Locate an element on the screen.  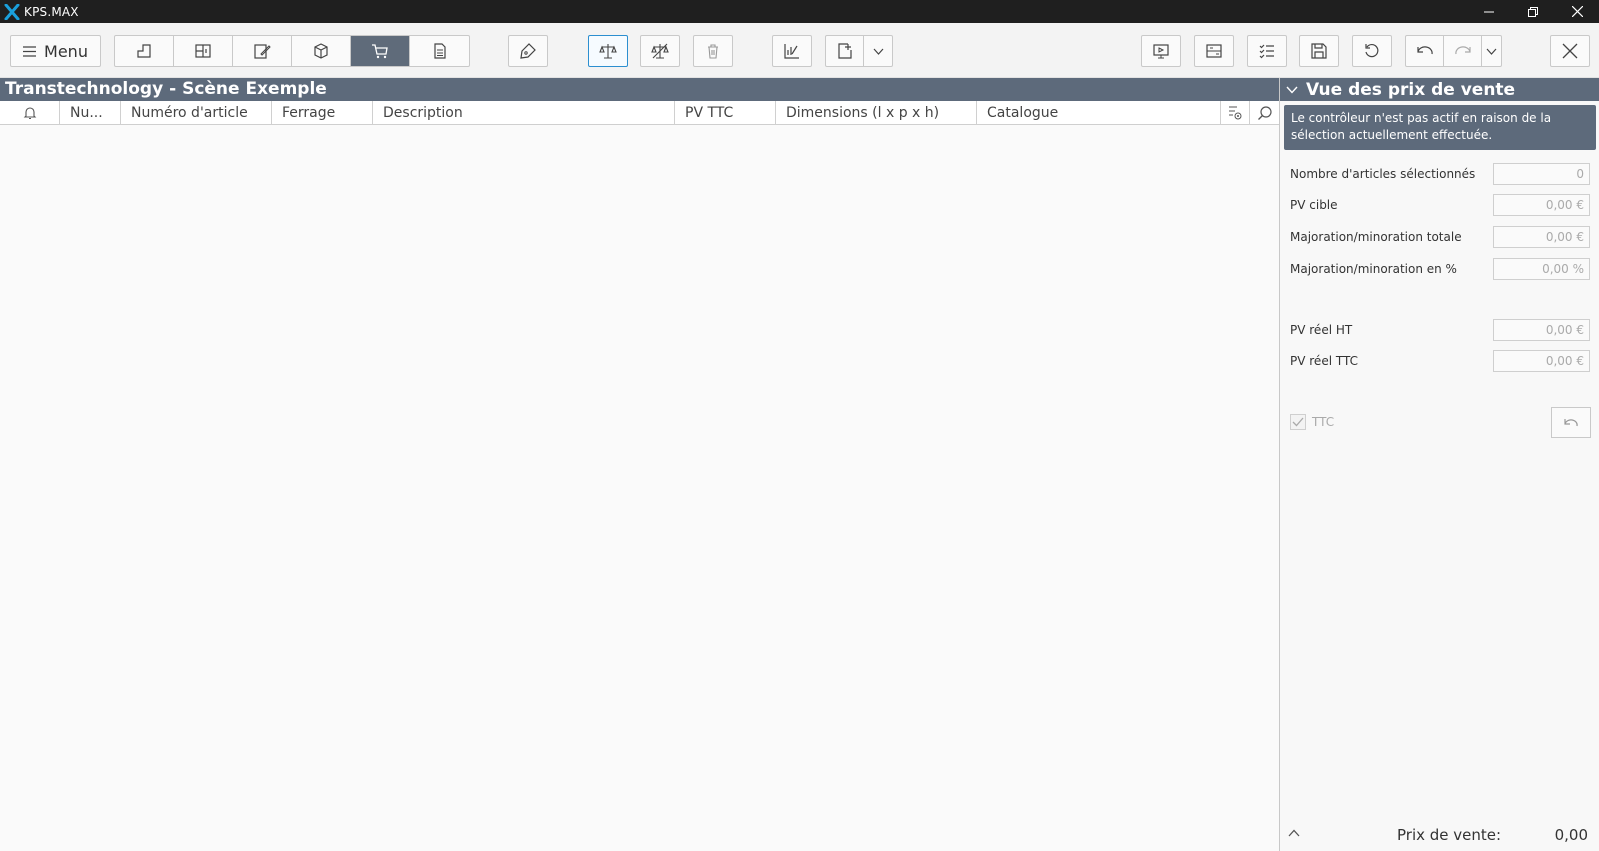
col-article-number: Numéro d'article is located at coordinates (196, 113).